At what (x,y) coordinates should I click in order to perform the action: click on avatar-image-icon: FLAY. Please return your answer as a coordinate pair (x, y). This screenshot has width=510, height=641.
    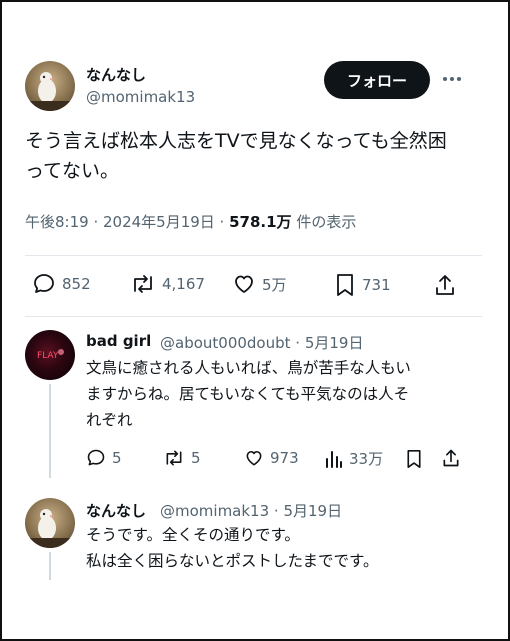
    Looking at the image, I should click on (50, 355).